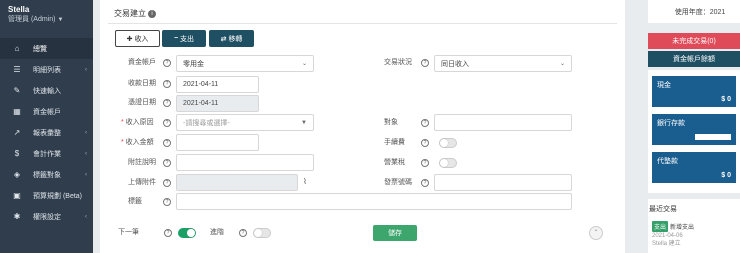 The width and height of the screenshot is (740, 253). What do you see at coordinates (19, 9) in the screenshot?
I see `user-name: Stella` at bounding box center [19, 9].